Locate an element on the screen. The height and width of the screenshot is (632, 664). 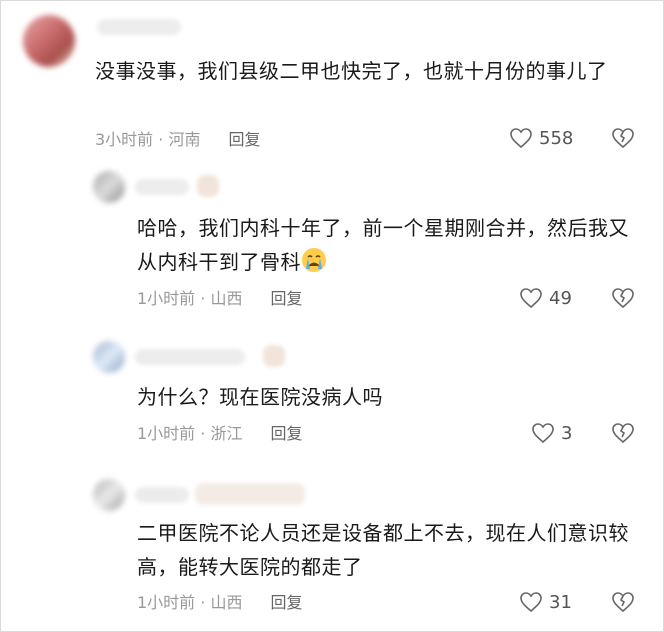
comment-text: 没事没事，我们县级二甲也快完了，也就十月份的事儿了 is located at coordinates (351, 71).